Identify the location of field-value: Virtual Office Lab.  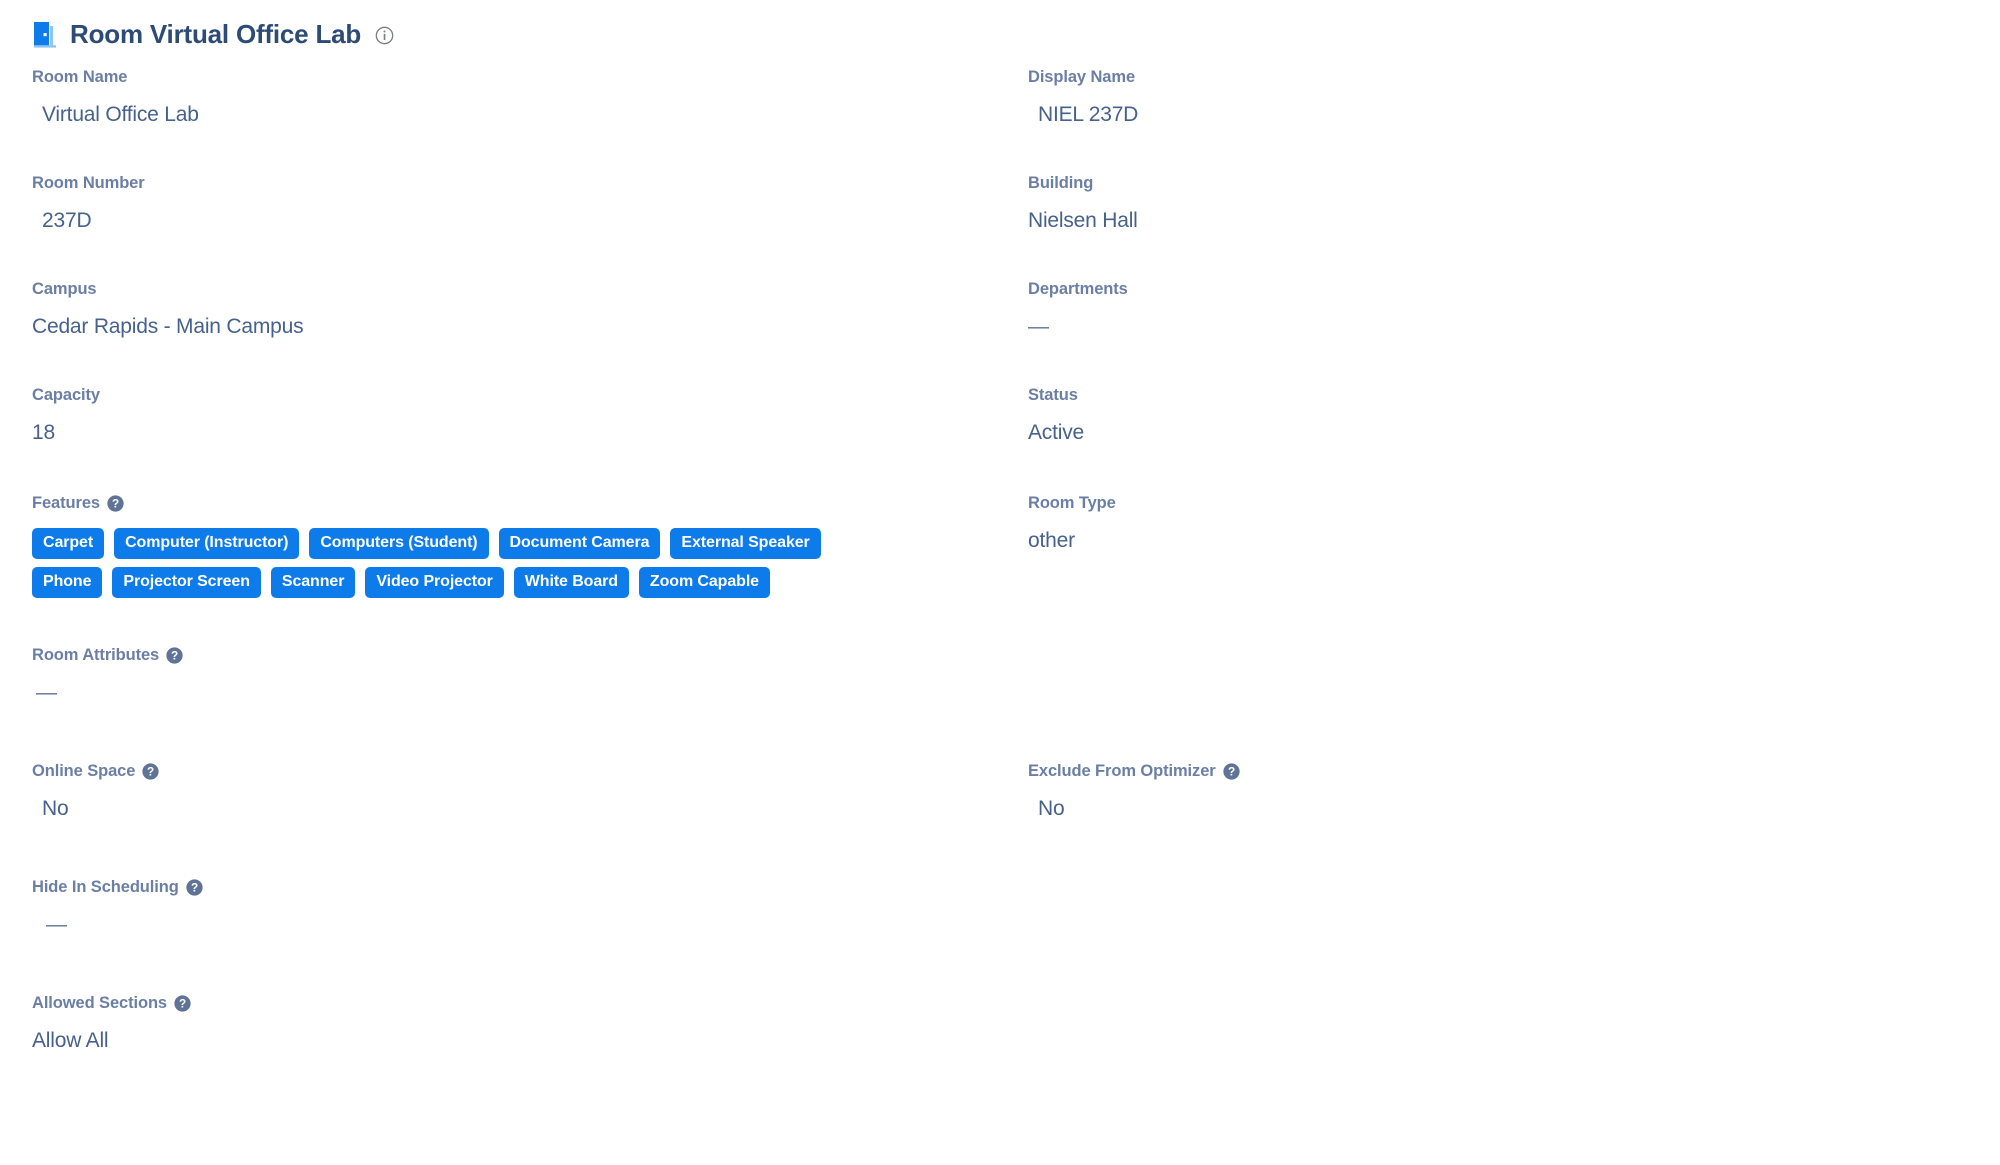
(120, 115).